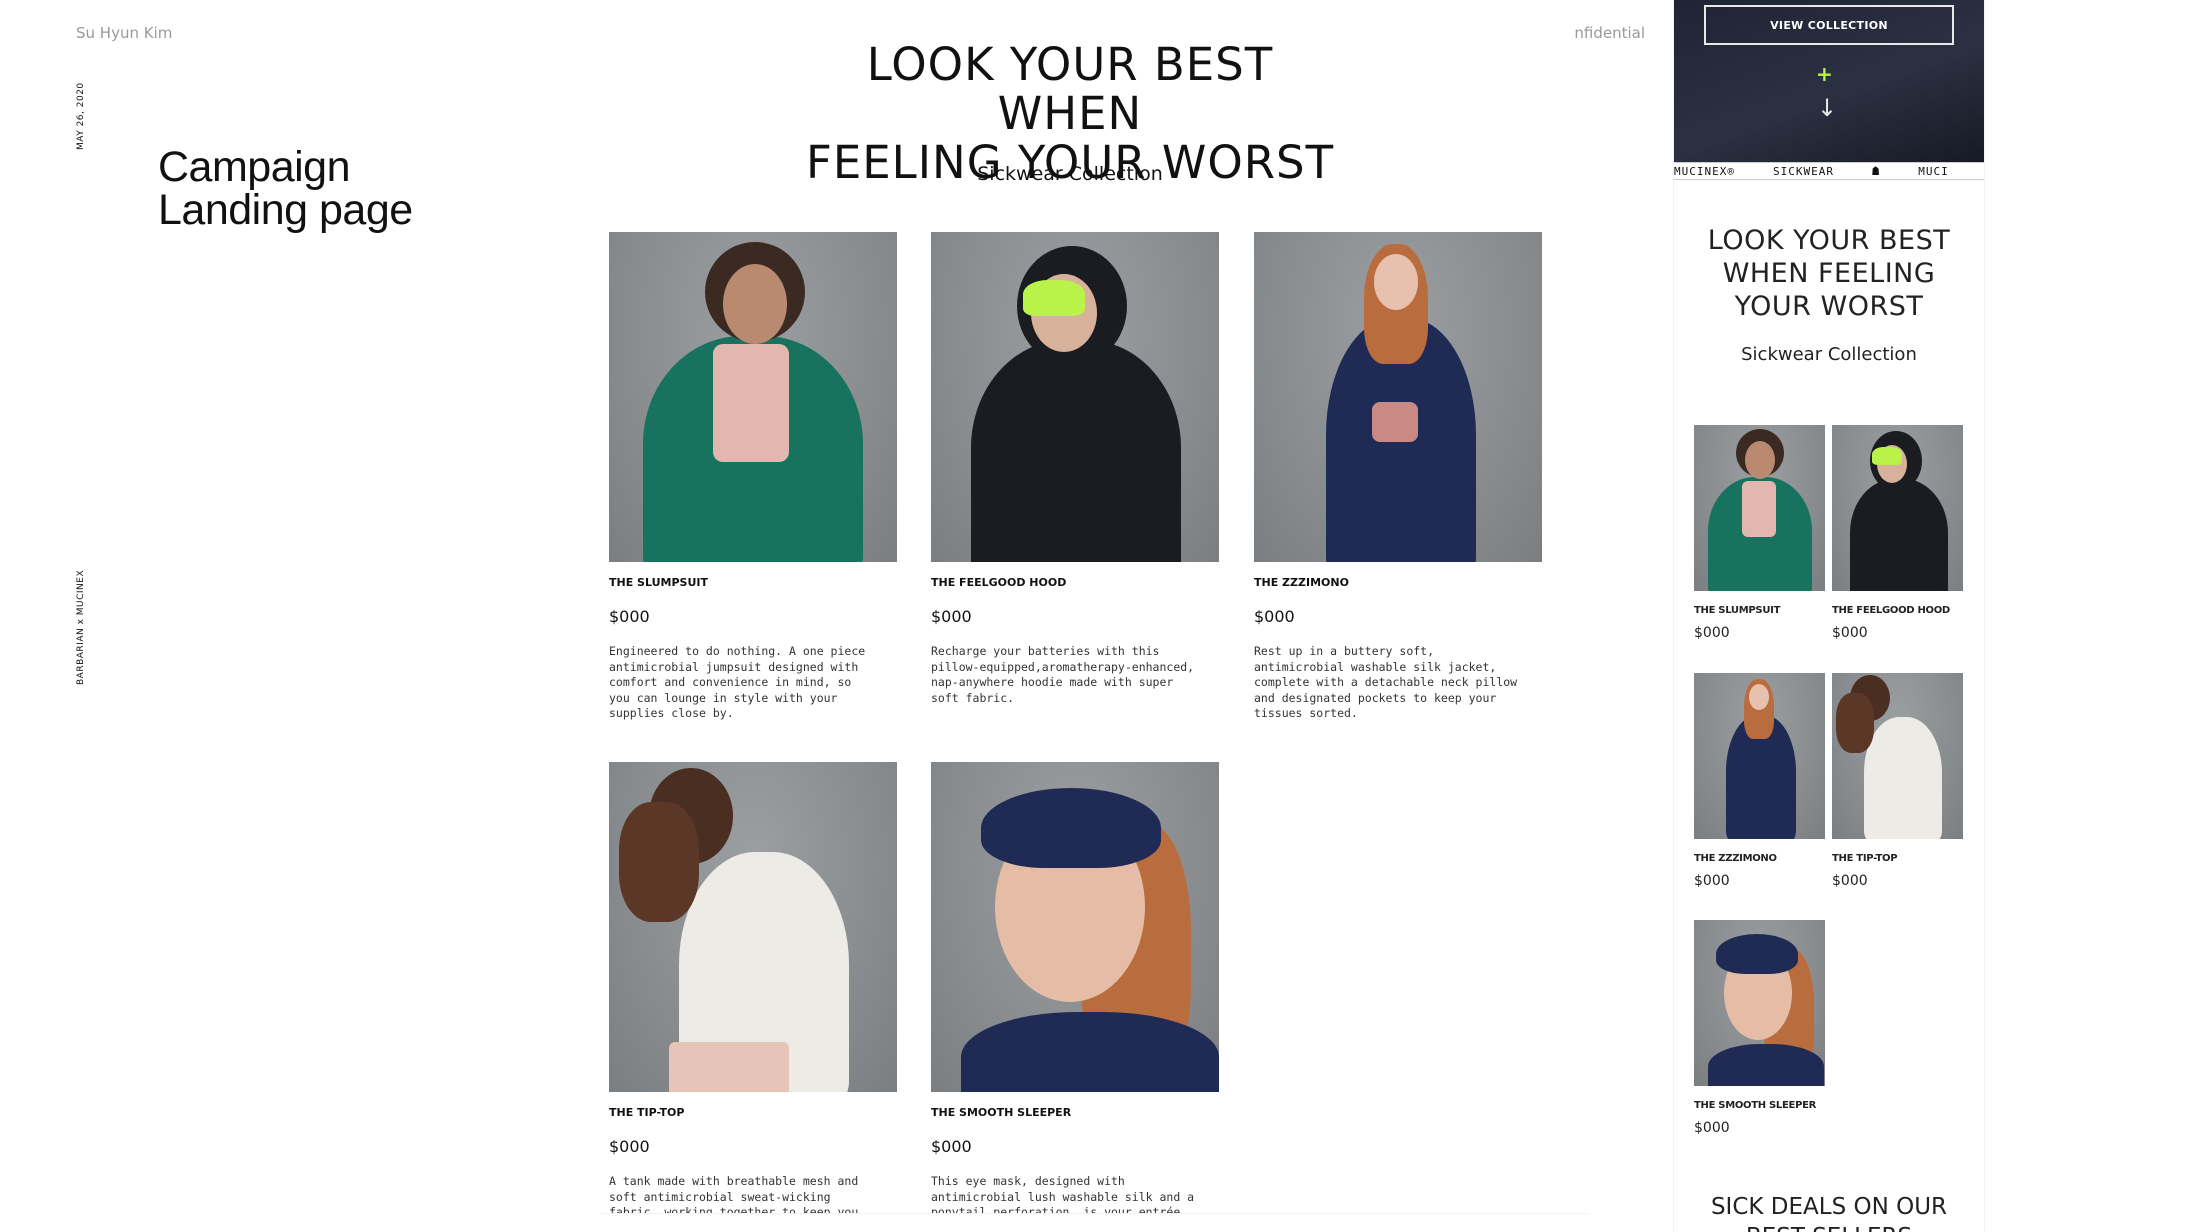 This screenshot has width=2190, height=1232. I want to click on mobile-deals-heading: SICK DEALS ON OUR BEST SELLERS, so click(1829, 1213).